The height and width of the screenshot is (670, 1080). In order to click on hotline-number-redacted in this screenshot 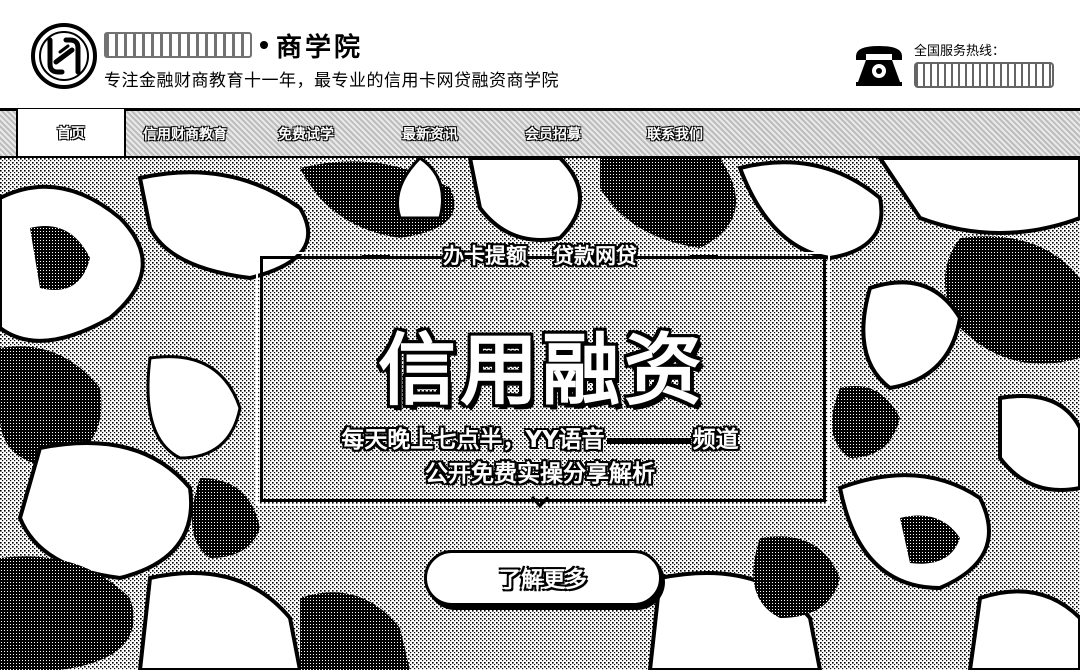, I will do `click(984, 75)`.